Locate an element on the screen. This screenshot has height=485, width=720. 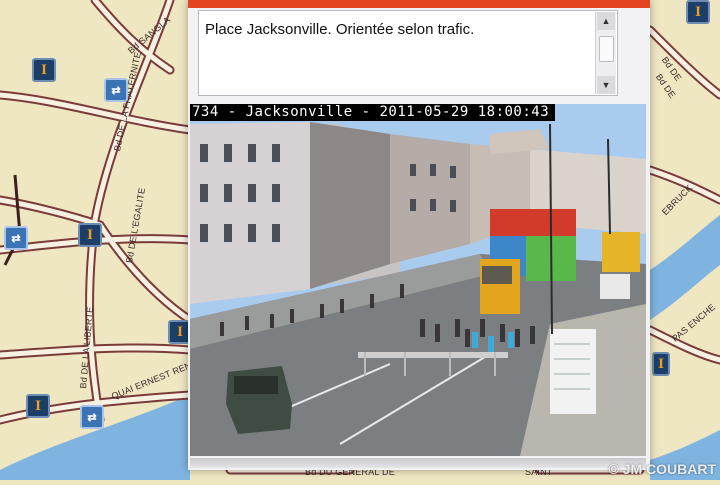
camera-timestamp-overlay: 734 - Jacksonville - 2011-05-29 18:00:43 is located at coordinates (373, 112).